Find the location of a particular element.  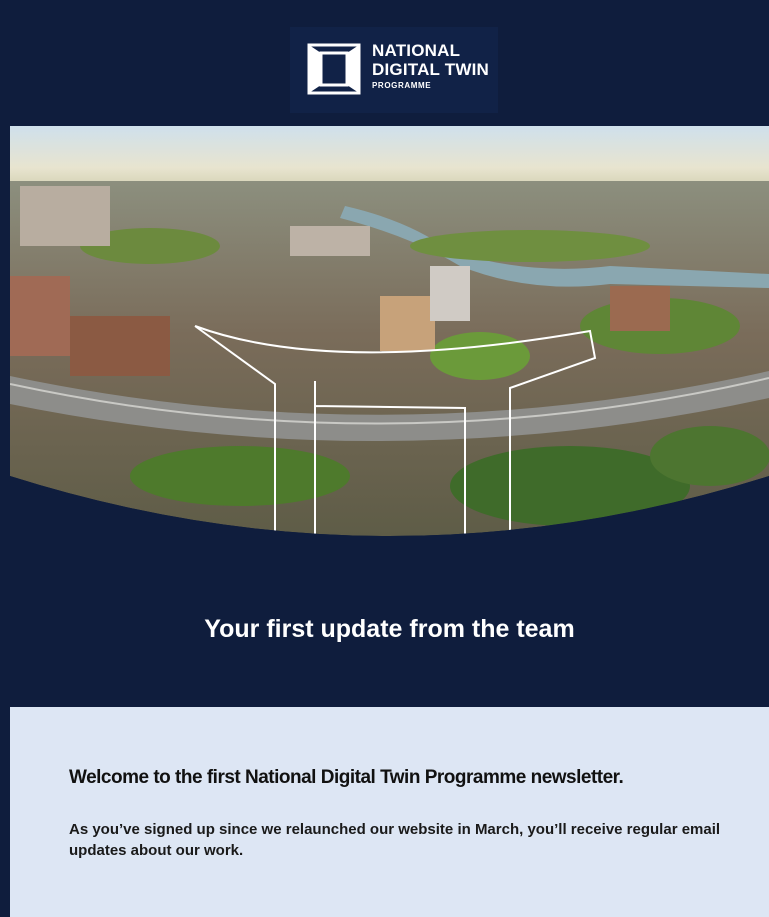

logo-line-3: PROGRAMME is located at coordinates (402, 85).